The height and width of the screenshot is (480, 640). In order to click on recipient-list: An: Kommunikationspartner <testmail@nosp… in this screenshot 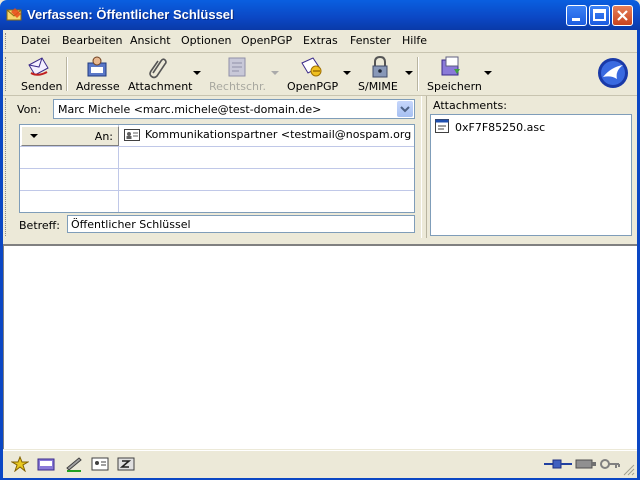, I will do `click(217, 168)`.